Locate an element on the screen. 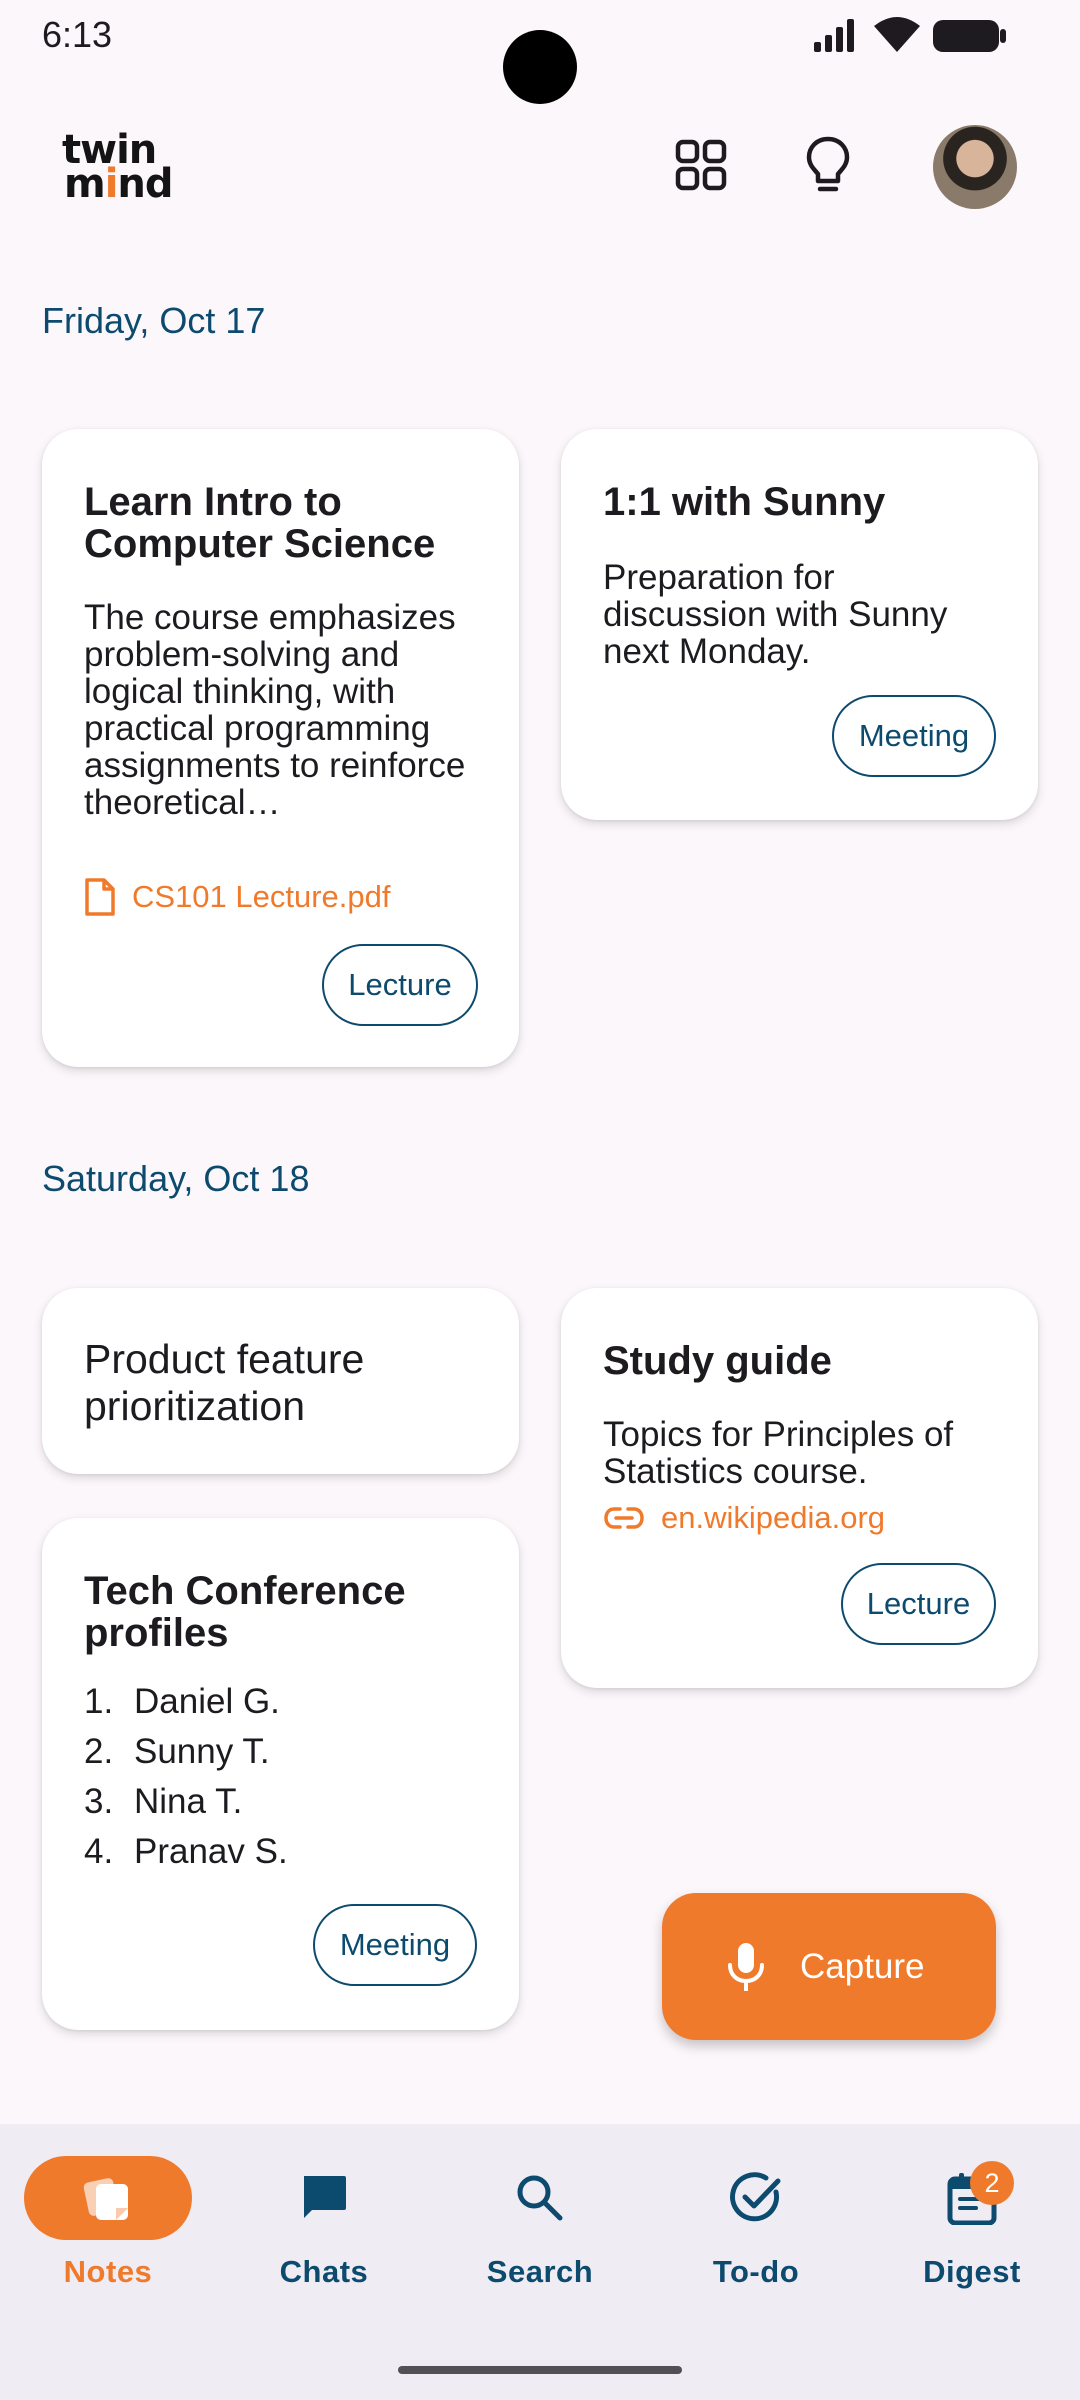  nav-label: Notes is located at coordinates (108, 2271).